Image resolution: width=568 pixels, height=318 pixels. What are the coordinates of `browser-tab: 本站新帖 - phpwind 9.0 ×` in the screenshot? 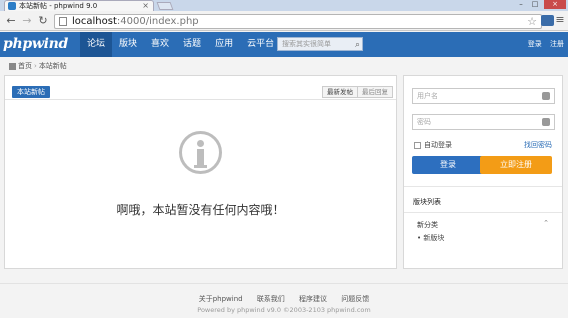 It's located at (79, 5).